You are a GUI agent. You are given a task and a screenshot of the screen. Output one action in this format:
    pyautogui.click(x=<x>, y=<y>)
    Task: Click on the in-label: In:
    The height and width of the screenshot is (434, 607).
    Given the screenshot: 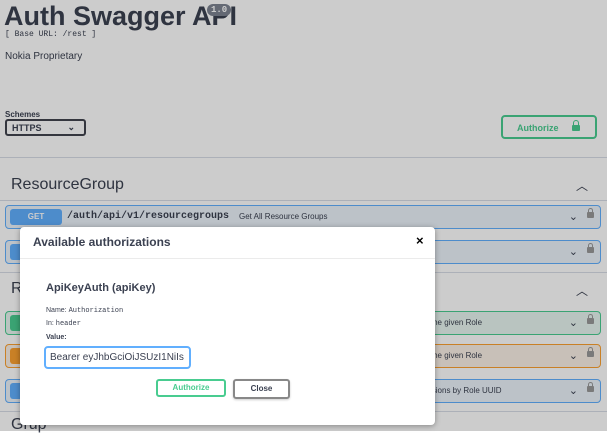 What is the action you would take?
    pyautogui.click(x=50, y=323)
    